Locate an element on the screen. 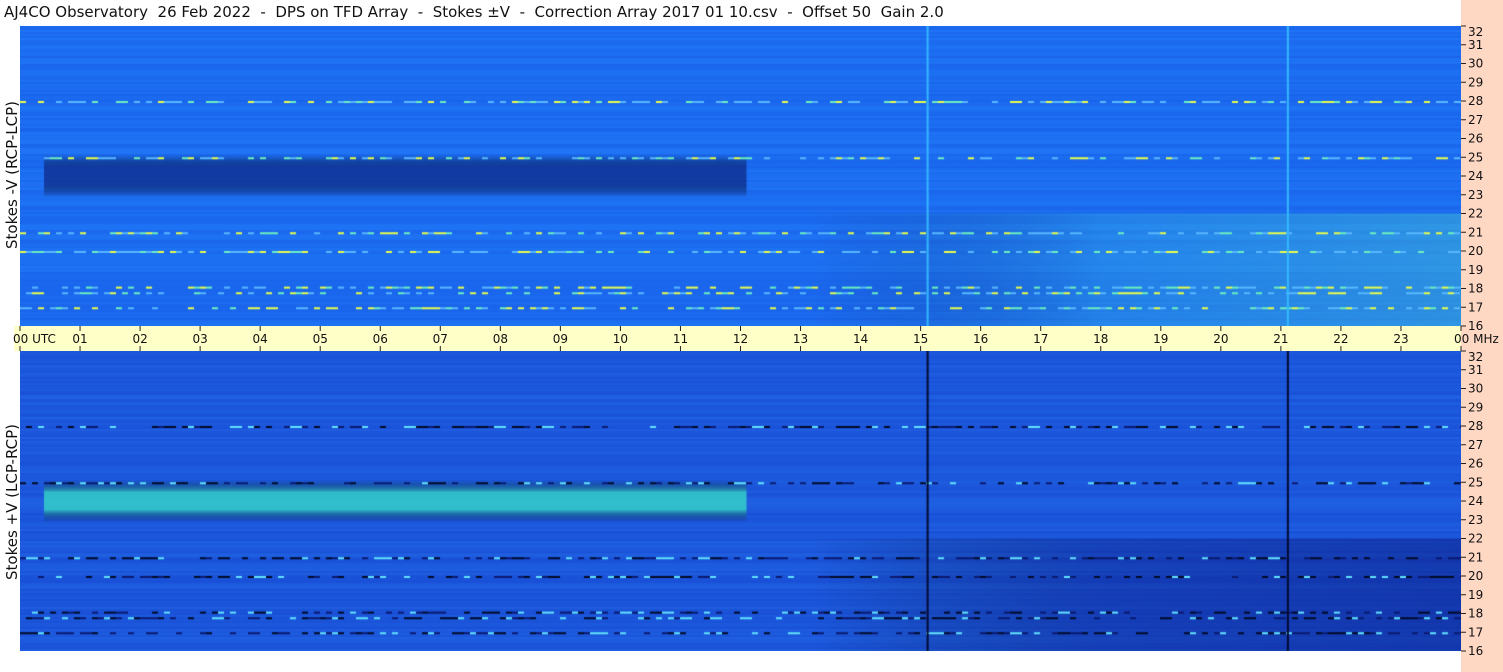  x-tick-label: 22 is located at coordinates (1340, 339).